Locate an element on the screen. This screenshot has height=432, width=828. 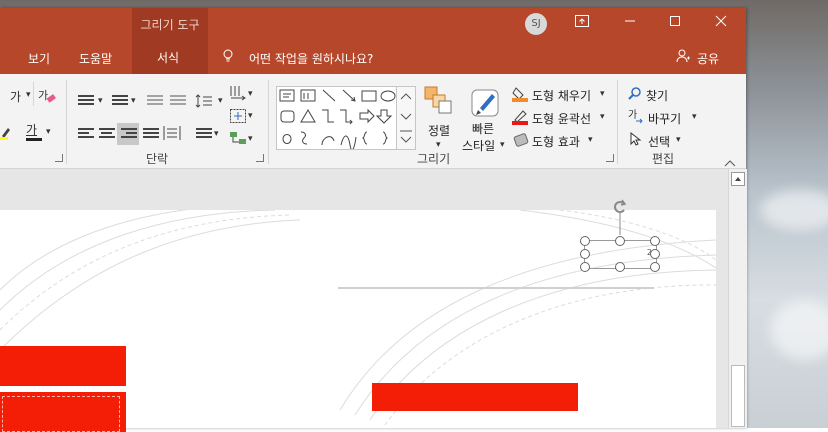
shapes-gallery is located at coordinates (337, 118).